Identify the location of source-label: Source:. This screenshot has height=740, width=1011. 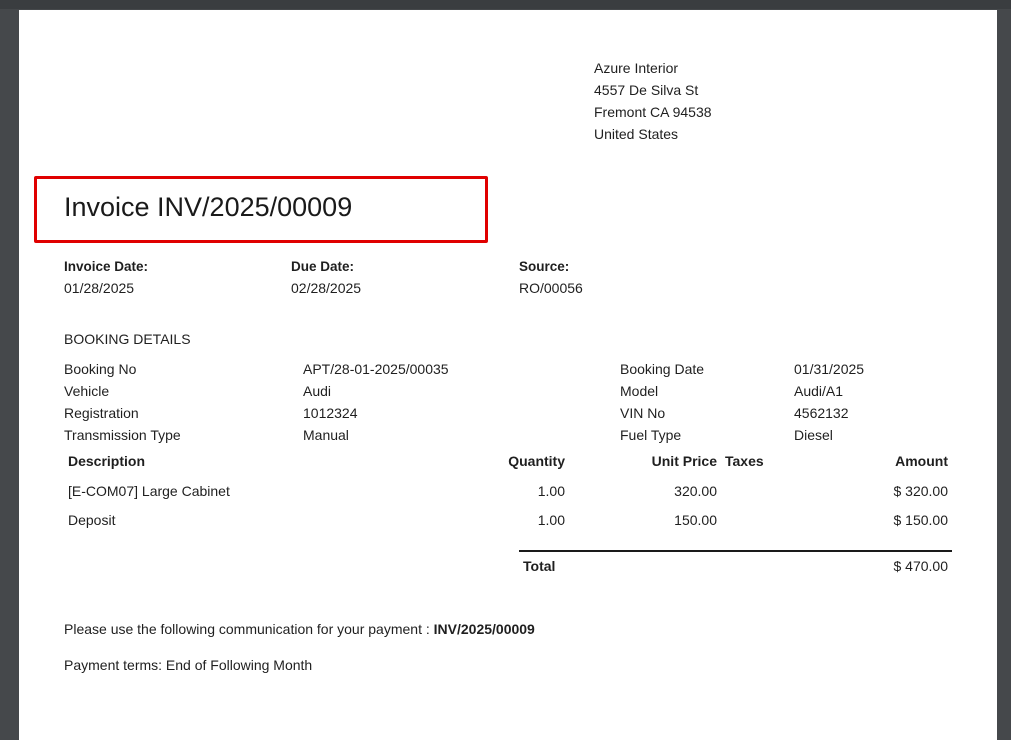
(544, 266).